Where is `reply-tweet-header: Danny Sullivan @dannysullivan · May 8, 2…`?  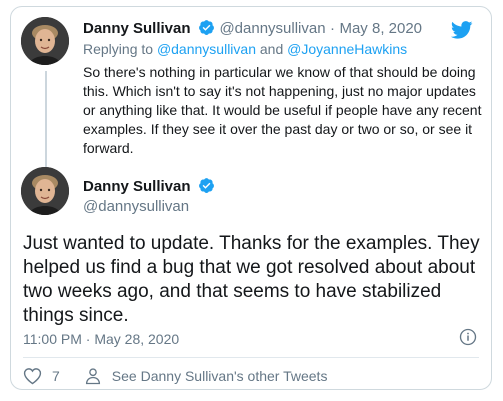 reply-tweet-header: Danny Sullivan @dannysullivan · May 8, 2… is located at coordinates (268, 30).